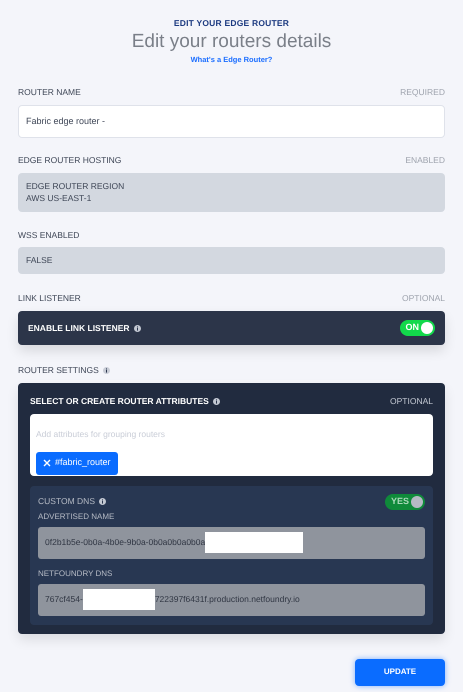 The height and width of the screenshot is (692, 463). Describe the element at coordinates (72, 501) in the screenshot. I see `custom-dns-label: CUSTOM DNS` at that location.